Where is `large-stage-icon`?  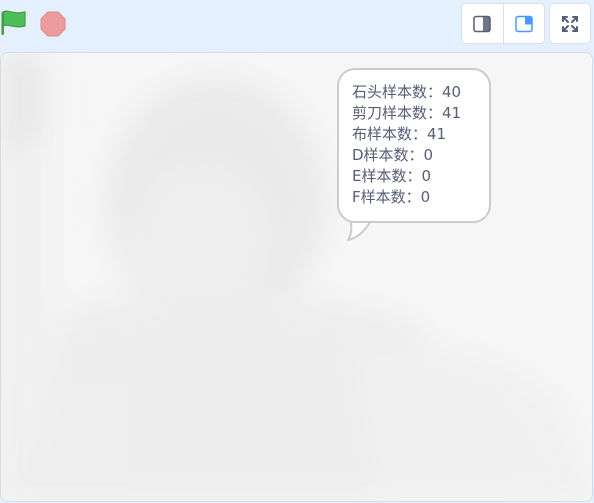 large-stage-icon is located at coordinates (524, 23).